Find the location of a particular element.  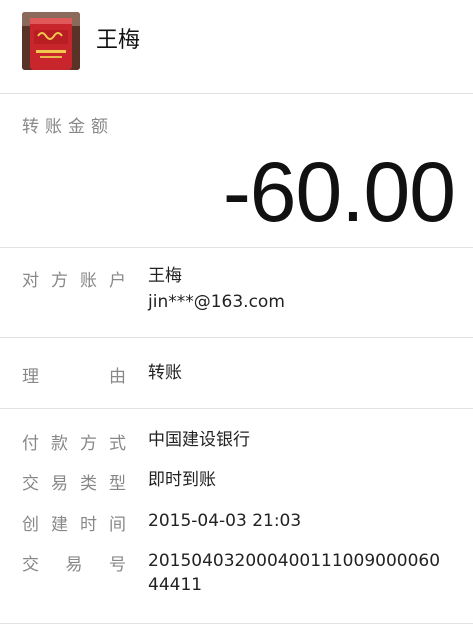

contact-header: 王梅 is located at coordinates (236, 47).